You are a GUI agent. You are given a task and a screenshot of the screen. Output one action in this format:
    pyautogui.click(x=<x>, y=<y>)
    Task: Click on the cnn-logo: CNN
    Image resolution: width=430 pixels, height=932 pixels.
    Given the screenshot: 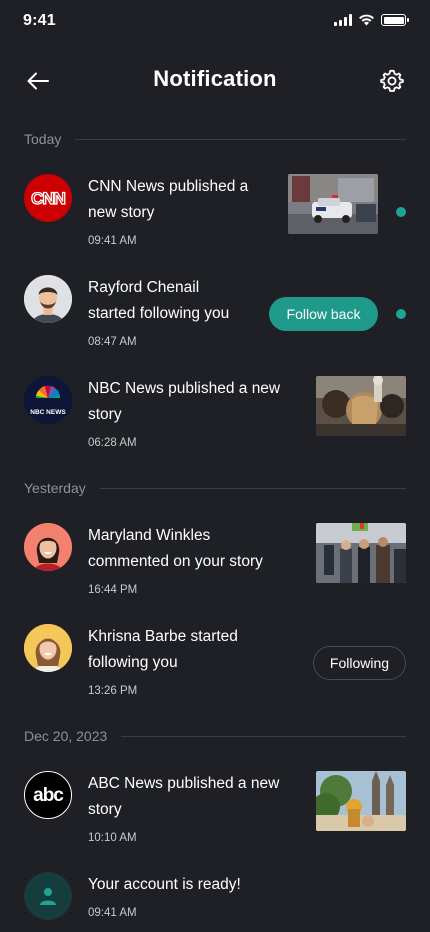 What is the action you would take?
    pyautogui.click(x=48, y=198)
    